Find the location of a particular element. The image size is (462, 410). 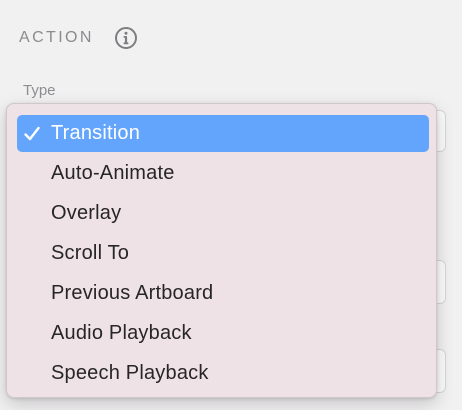

menu-item-label: Speech Playback is located at coordinates (130, 373).